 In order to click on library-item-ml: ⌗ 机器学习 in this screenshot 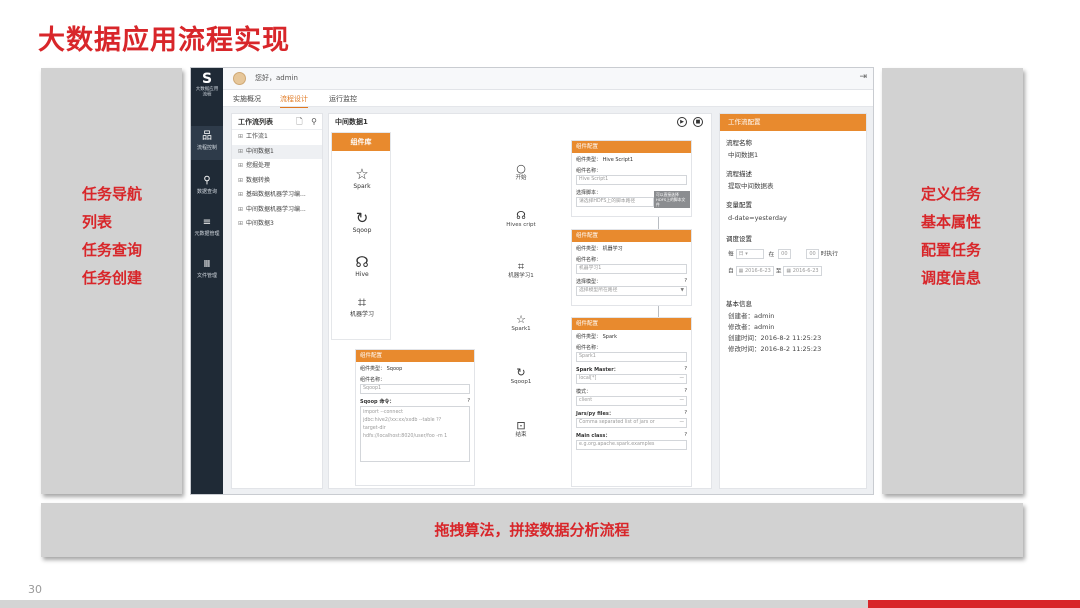, I will do `click(362, 306)`.